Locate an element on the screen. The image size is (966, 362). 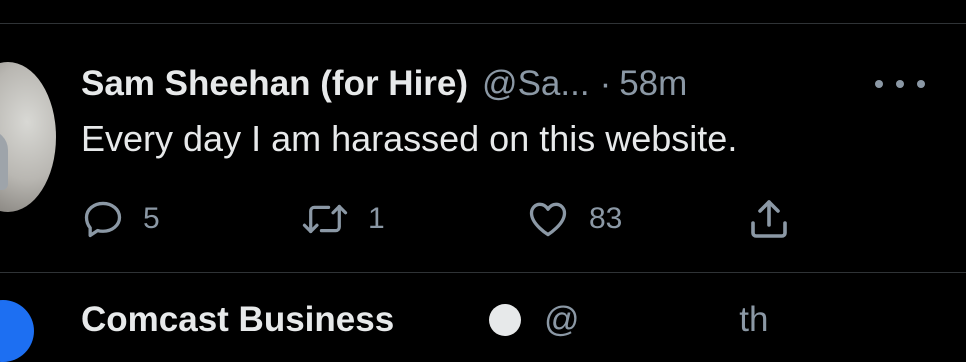
retweet-button: 1 is located at coordinates (342, 219).